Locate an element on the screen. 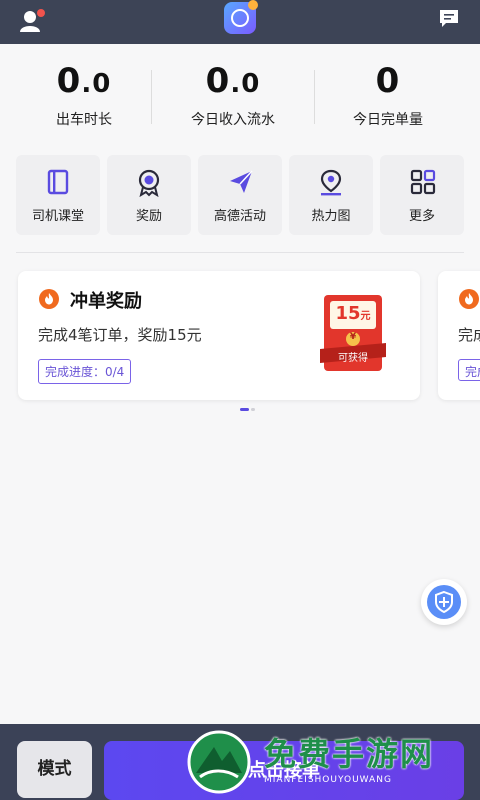  stat-income: 0.0 今日收入流水 is located at coordinates (233, 93).